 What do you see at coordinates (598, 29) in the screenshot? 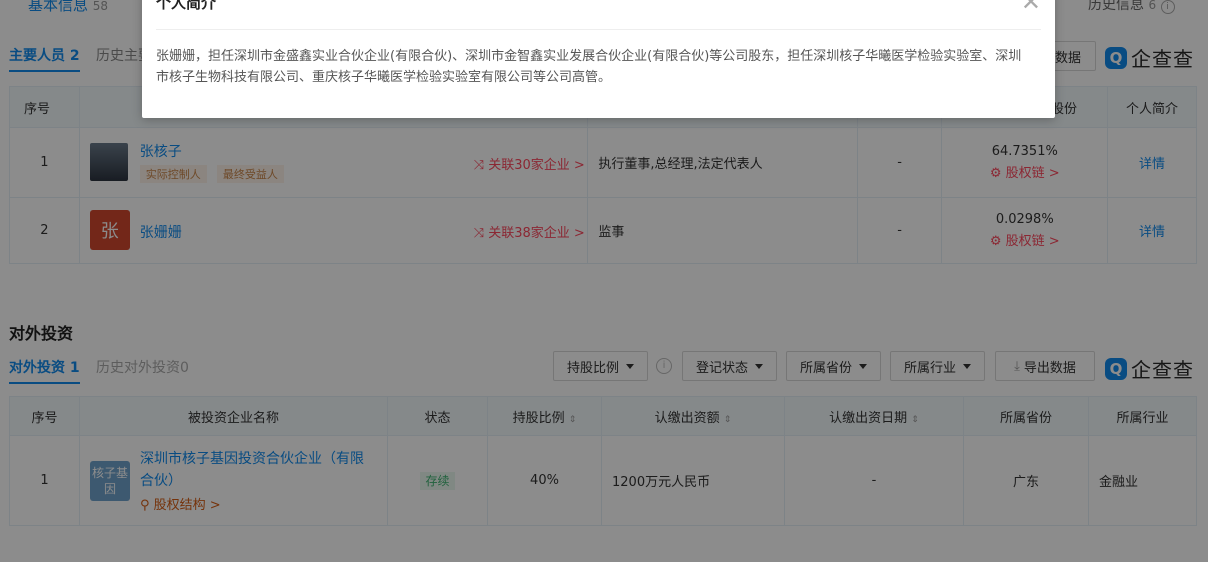
I see `modal-divider` at bounding box center [598, 29].